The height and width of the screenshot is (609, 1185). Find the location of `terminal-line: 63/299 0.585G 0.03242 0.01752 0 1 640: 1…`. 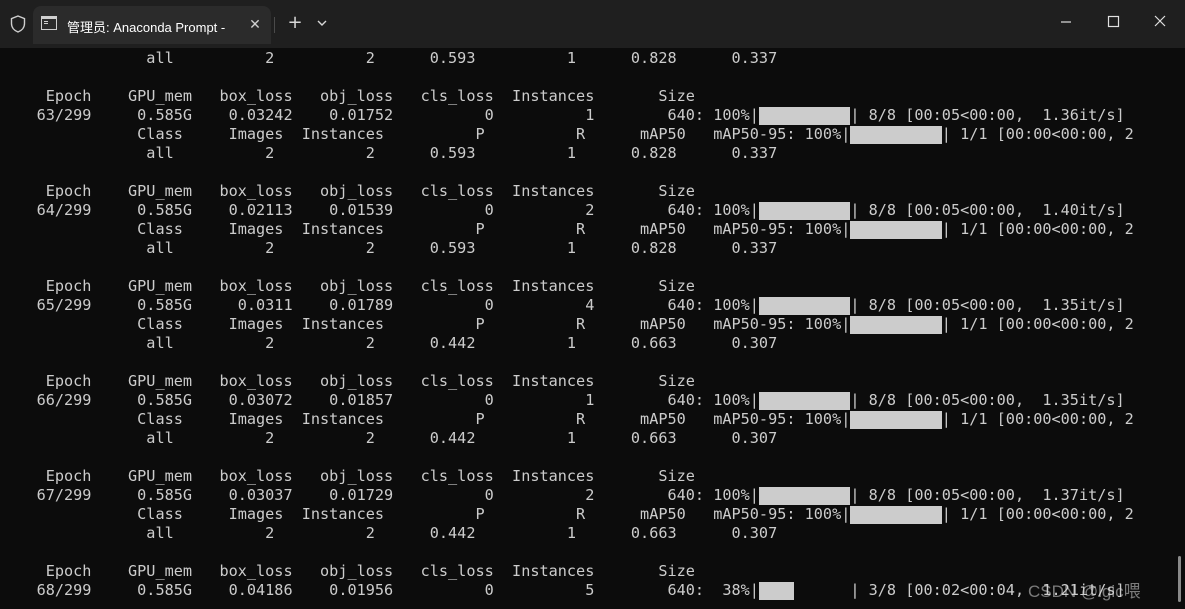

terminal-line: 63/299 0.585G 0.03242 0.01752 0 1 640: 1… is located at coordinates (379, 115).